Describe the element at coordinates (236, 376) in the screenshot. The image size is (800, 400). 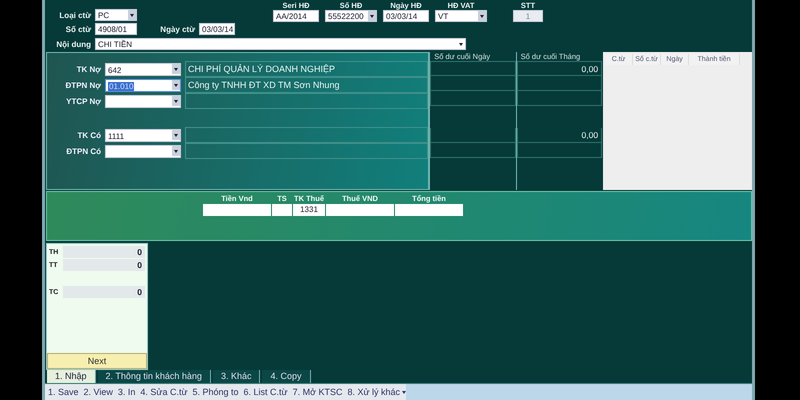
I see `tab: 3. Khác` at that location.